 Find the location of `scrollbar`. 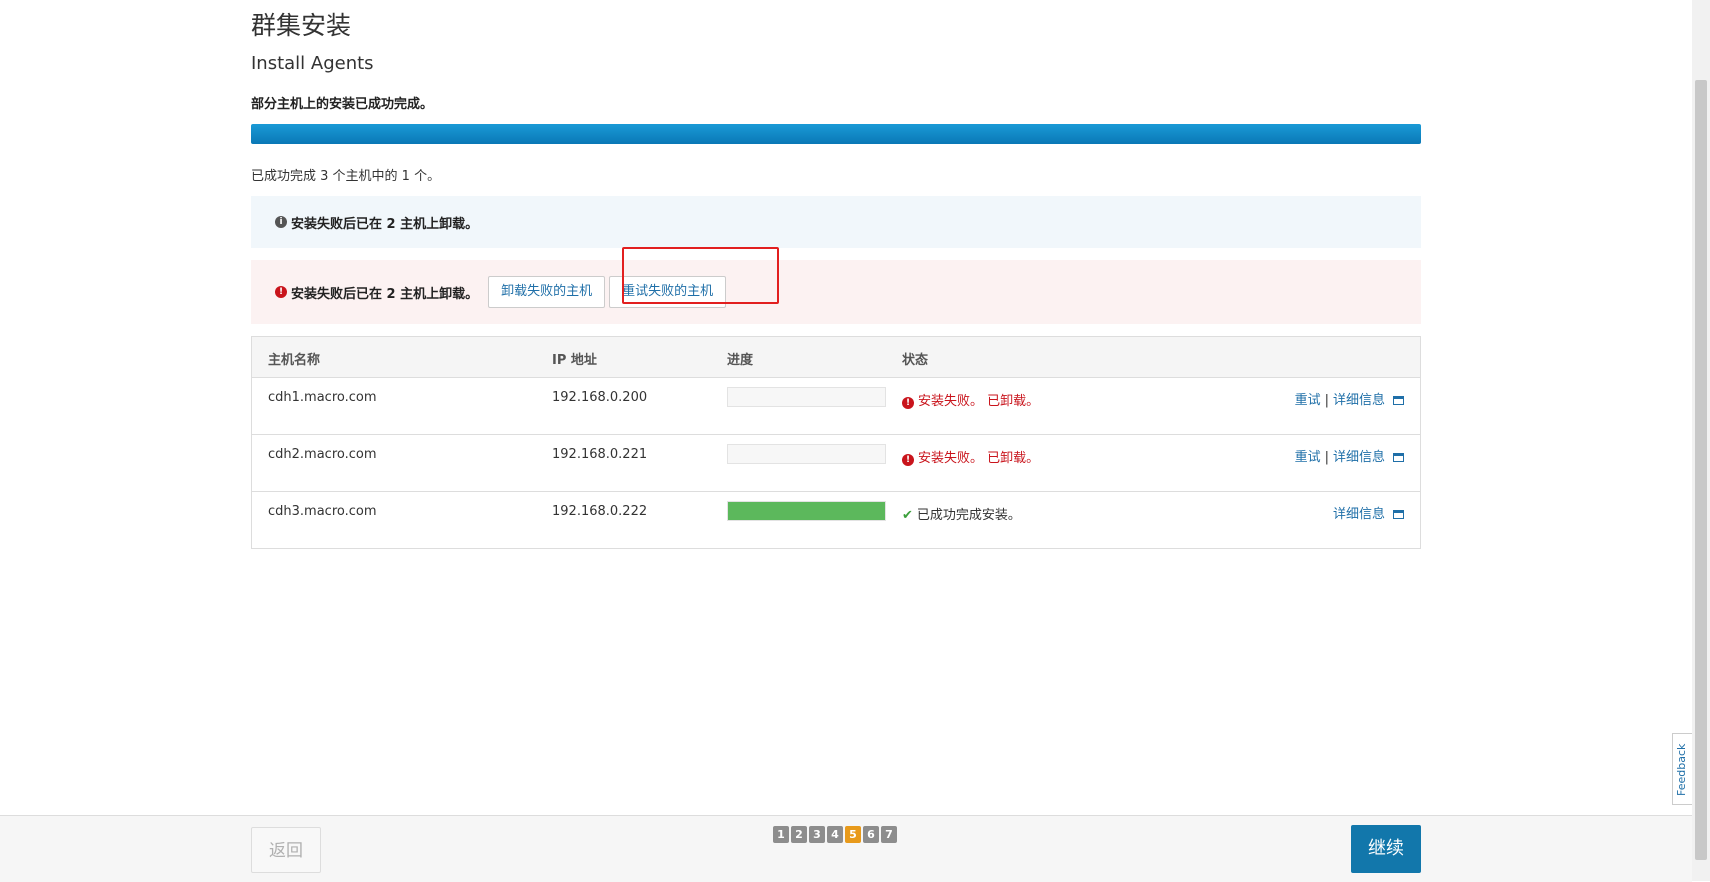

scrollbar is located at coordinates (1701, 440).